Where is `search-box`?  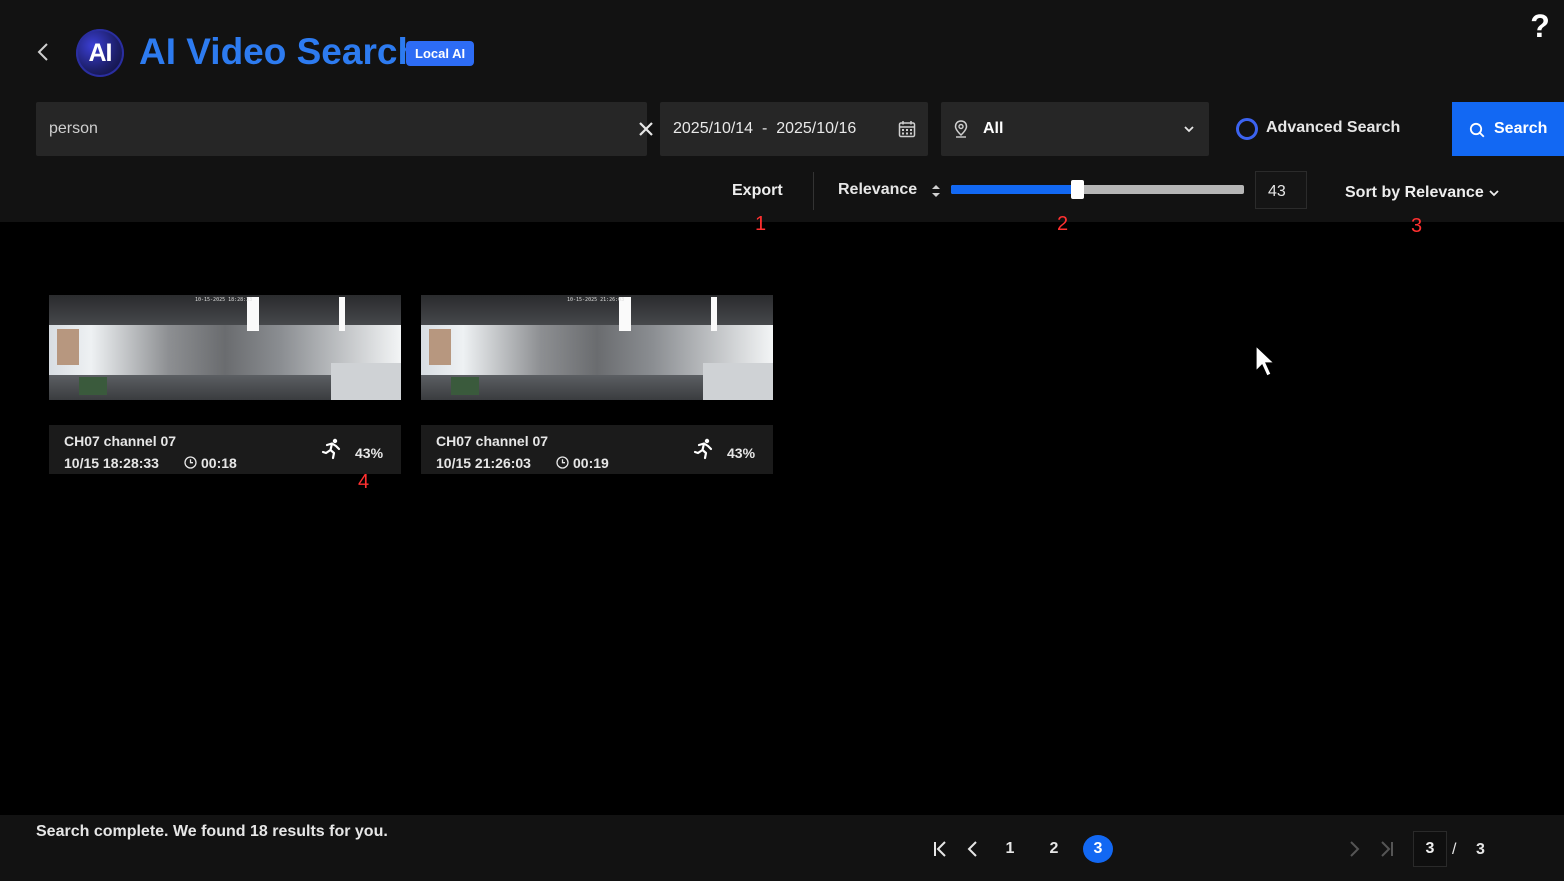
search-box is located at coordinates (344, 129).